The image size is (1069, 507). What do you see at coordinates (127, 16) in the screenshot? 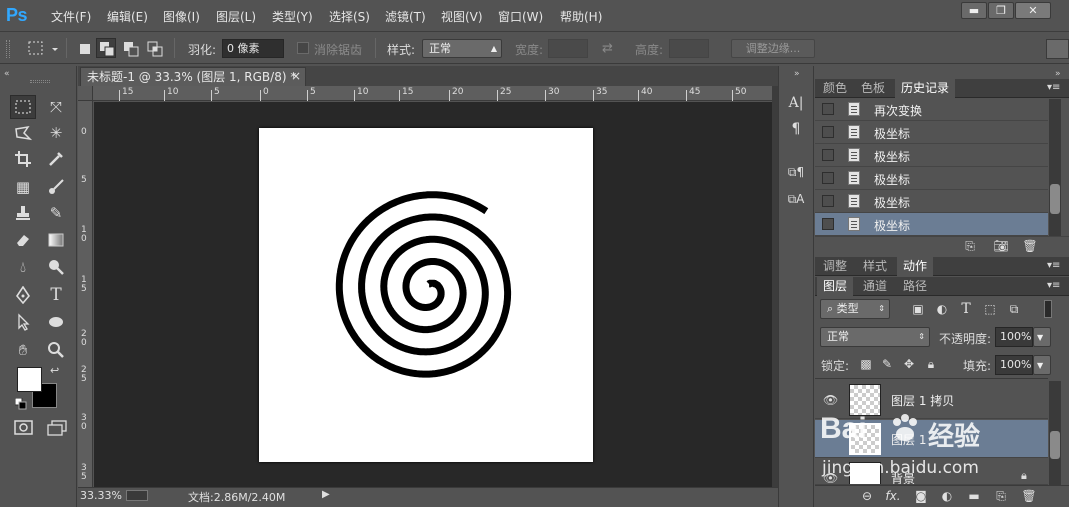
I see `menu-edit: 编辑(E)` at bounding box center [127, 16].